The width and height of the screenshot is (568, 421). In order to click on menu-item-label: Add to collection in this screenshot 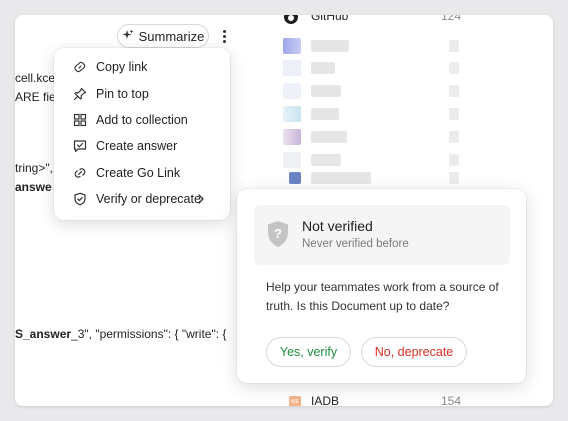, I will do `click(142, 119)`.